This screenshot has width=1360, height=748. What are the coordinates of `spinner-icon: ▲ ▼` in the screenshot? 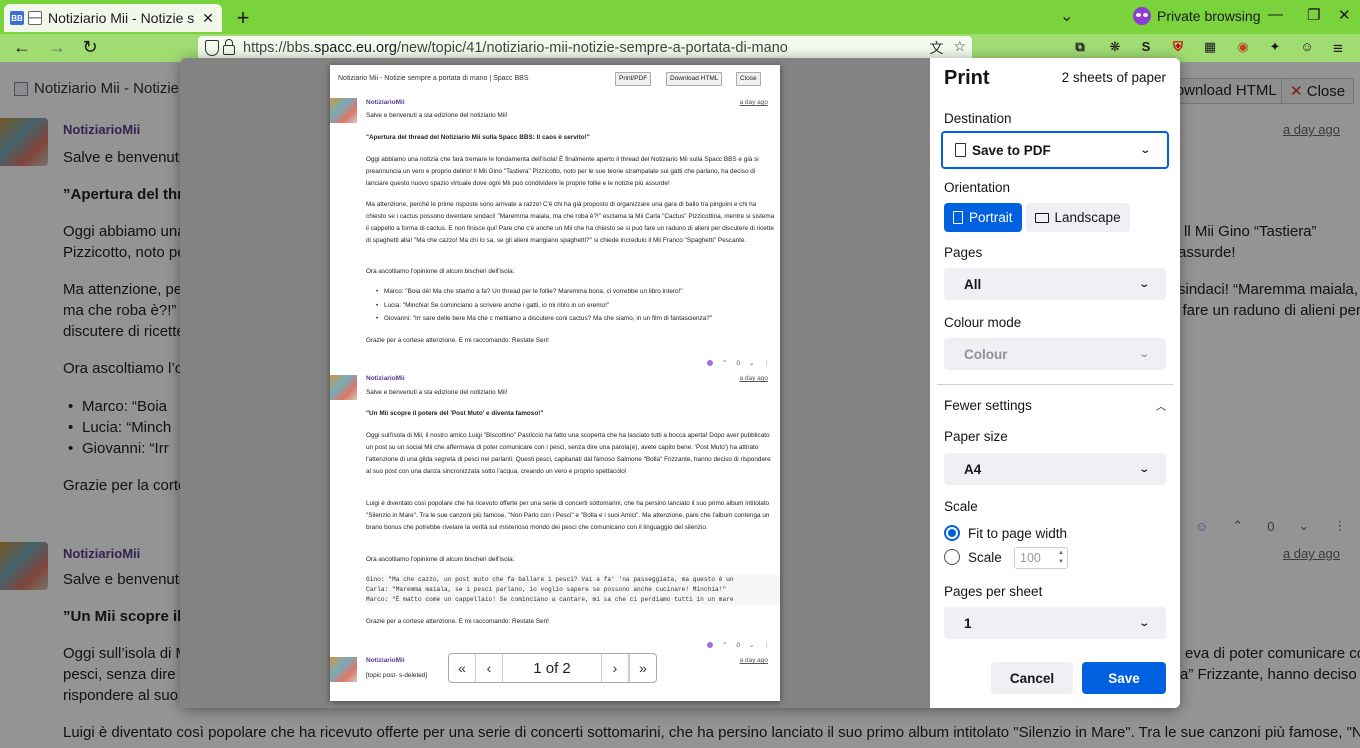 It's located at (1061, 558).